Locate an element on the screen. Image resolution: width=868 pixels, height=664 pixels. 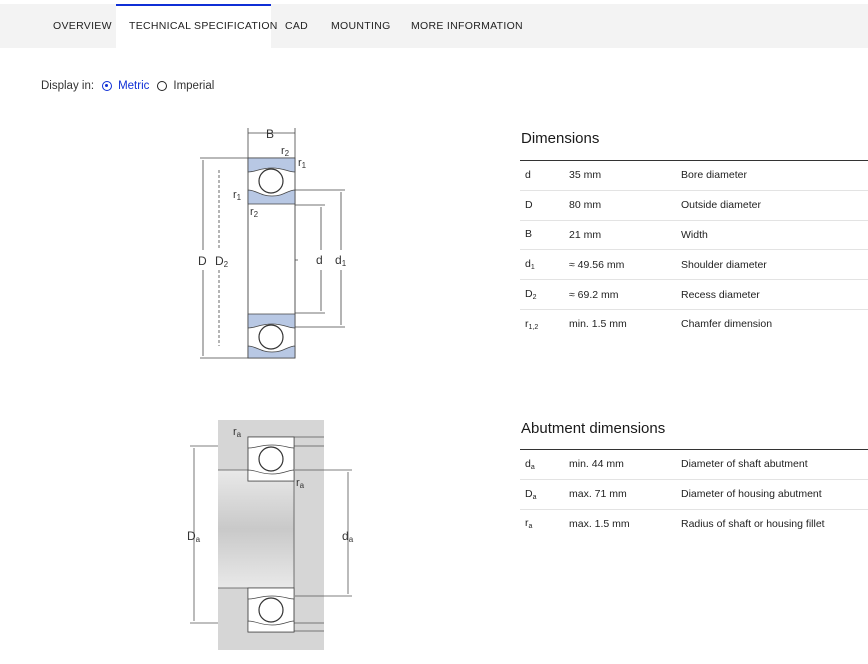
metric-radio is located at coordinates (107, 86).